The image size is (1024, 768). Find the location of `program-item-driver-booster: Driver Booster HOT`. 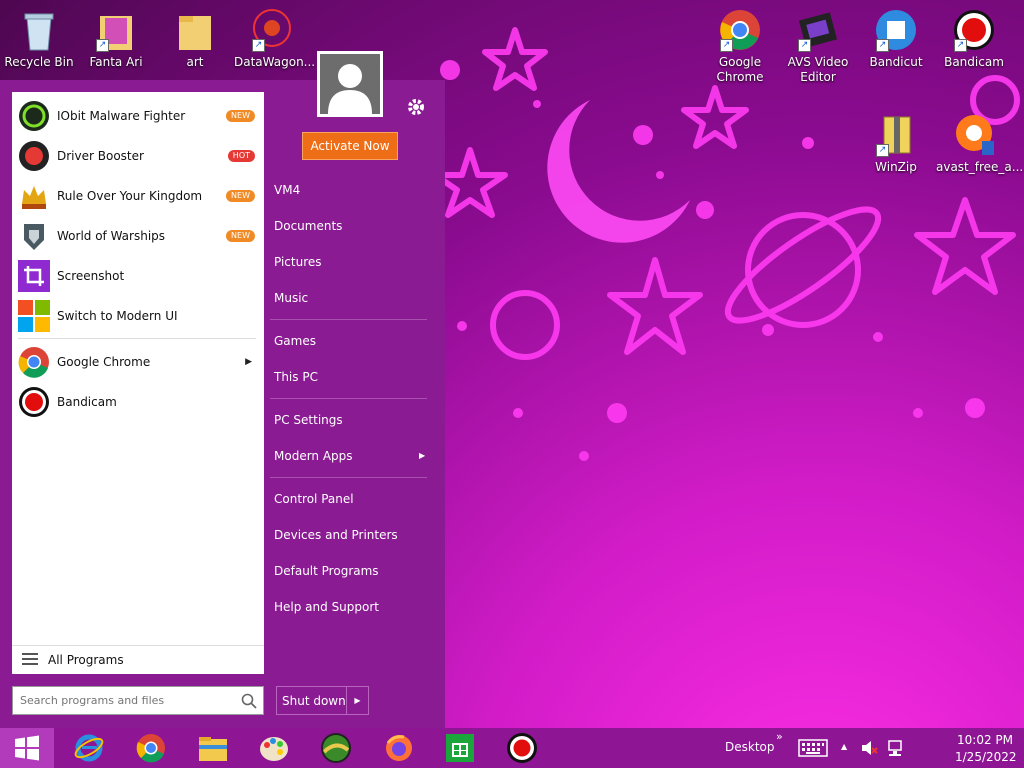

program-item-driver-booster: Driver Booster HOT is located at coordinates (138, 156).